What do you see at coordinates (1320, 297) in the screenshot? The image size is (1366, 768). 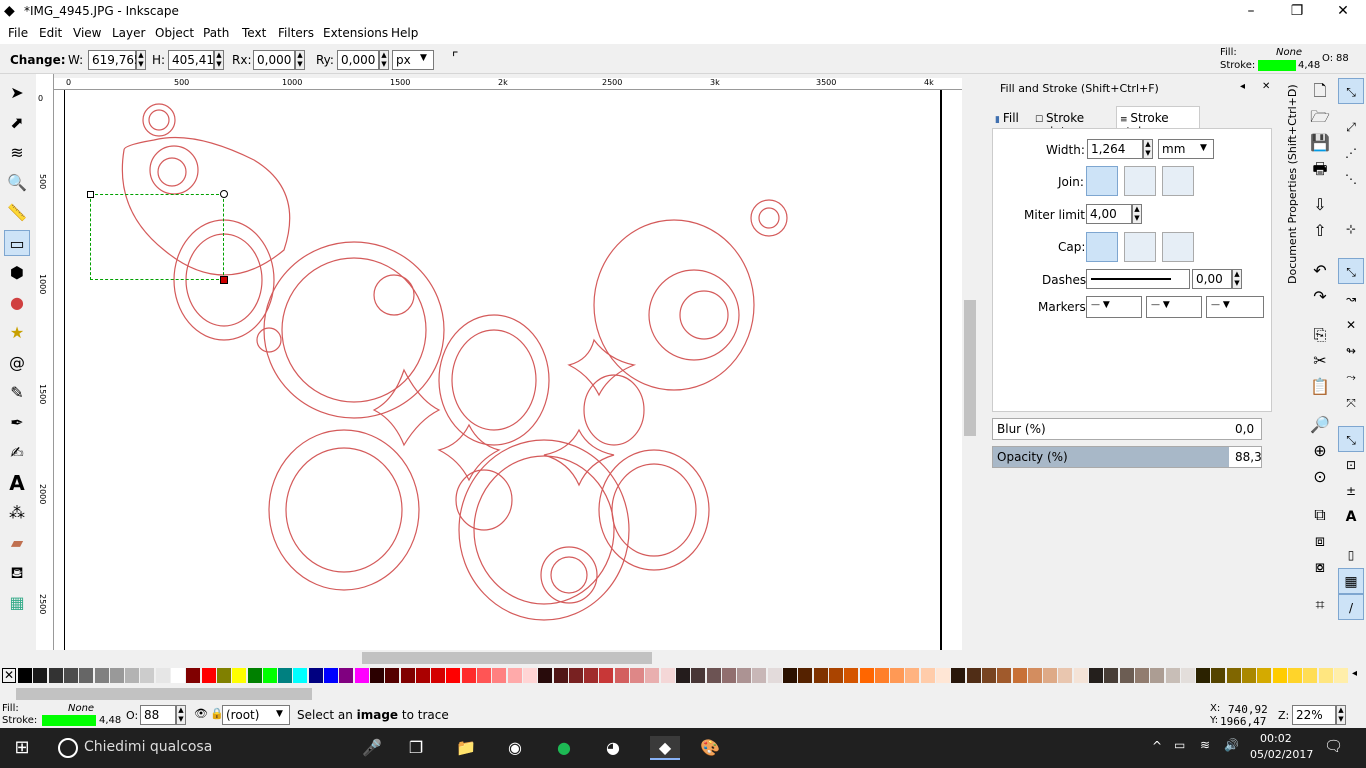 I see `redo-icon: ↷` at bounding box center [1320, 297].